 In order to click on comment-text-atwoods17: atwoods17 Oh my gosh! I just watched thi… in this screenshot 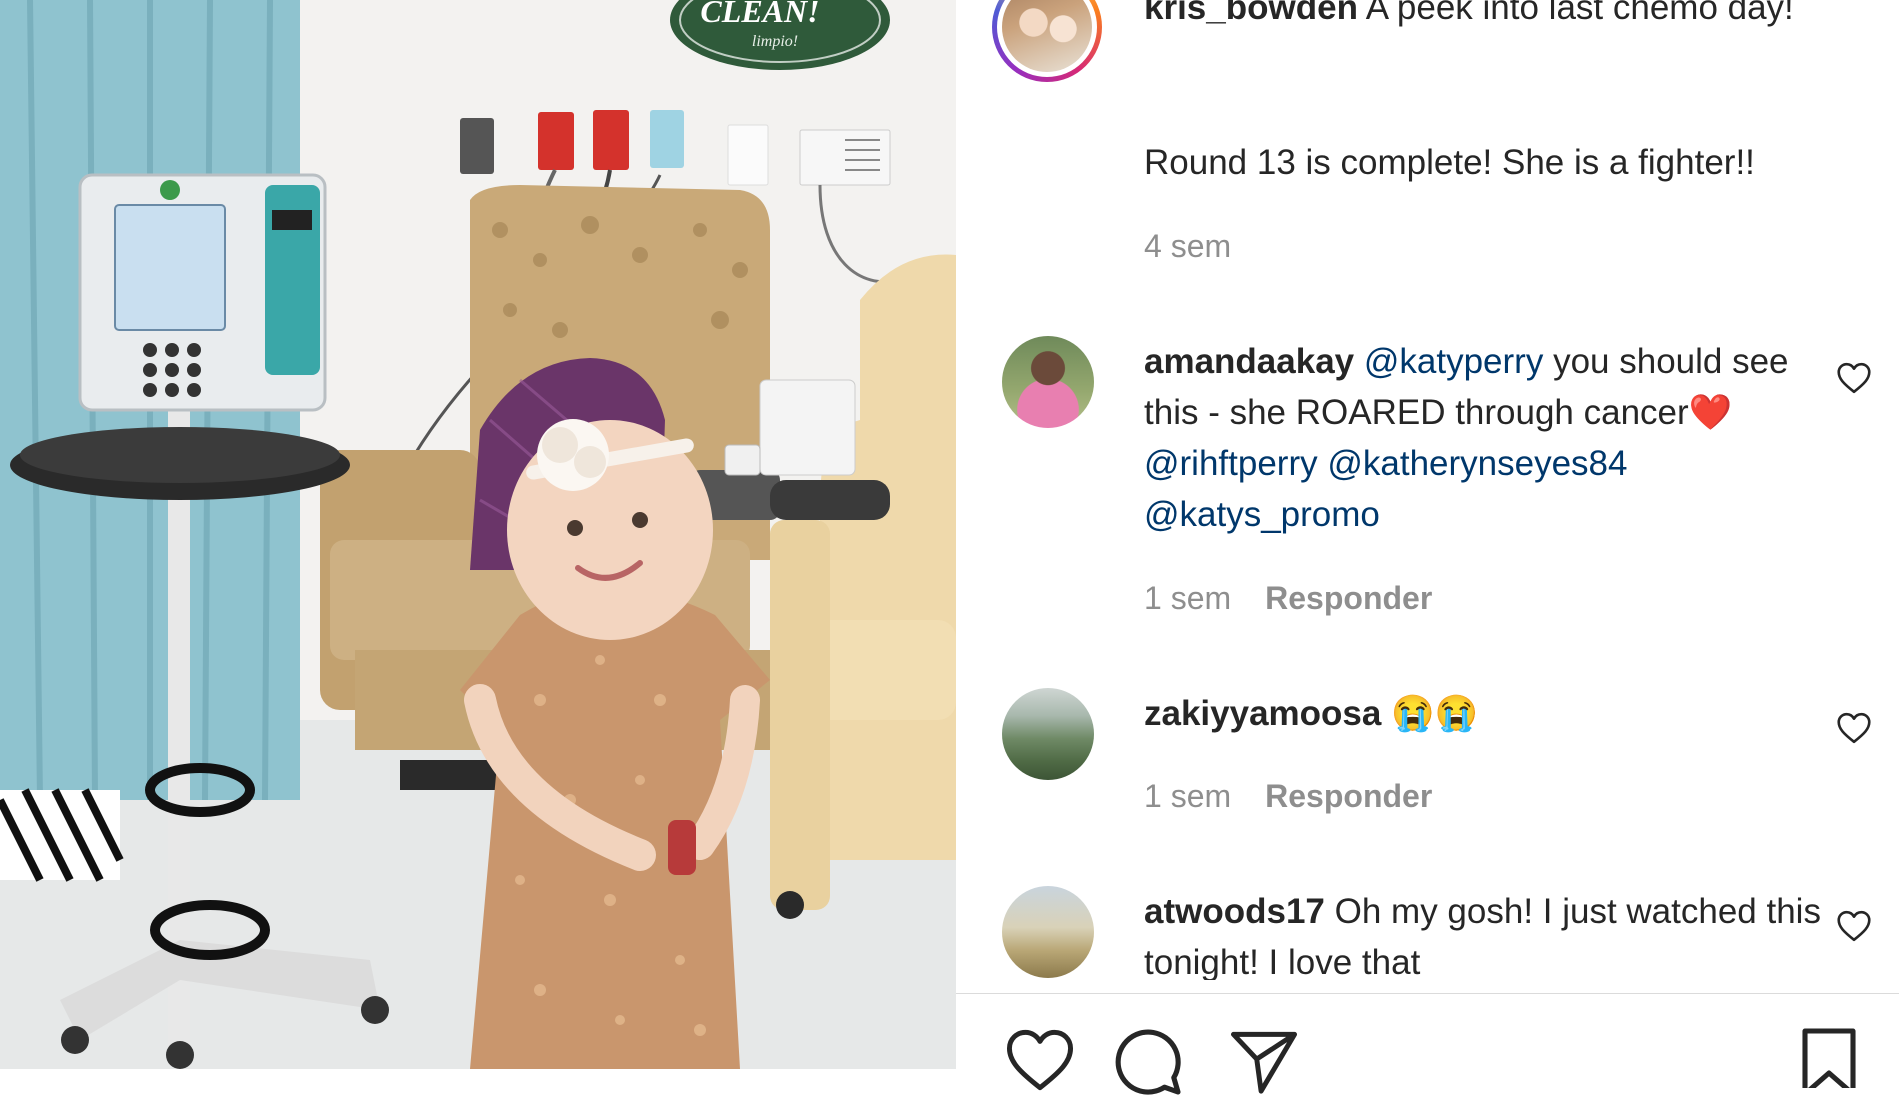, I will do `click(1482, 936)`.